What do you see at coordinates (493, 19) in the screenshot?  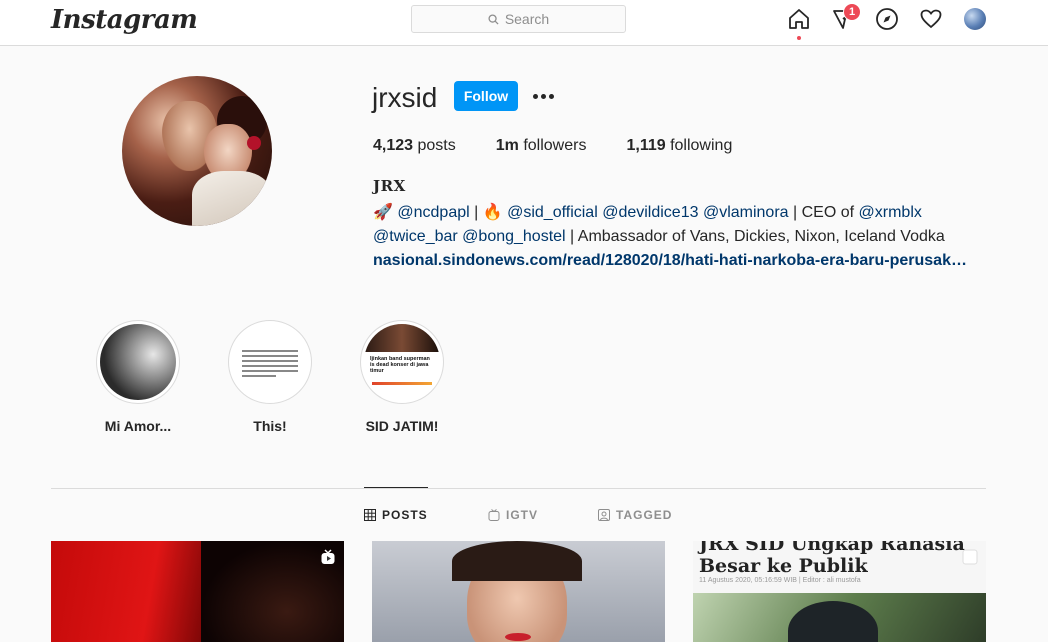 I see `search-icon` at bounding box center [493, 19].